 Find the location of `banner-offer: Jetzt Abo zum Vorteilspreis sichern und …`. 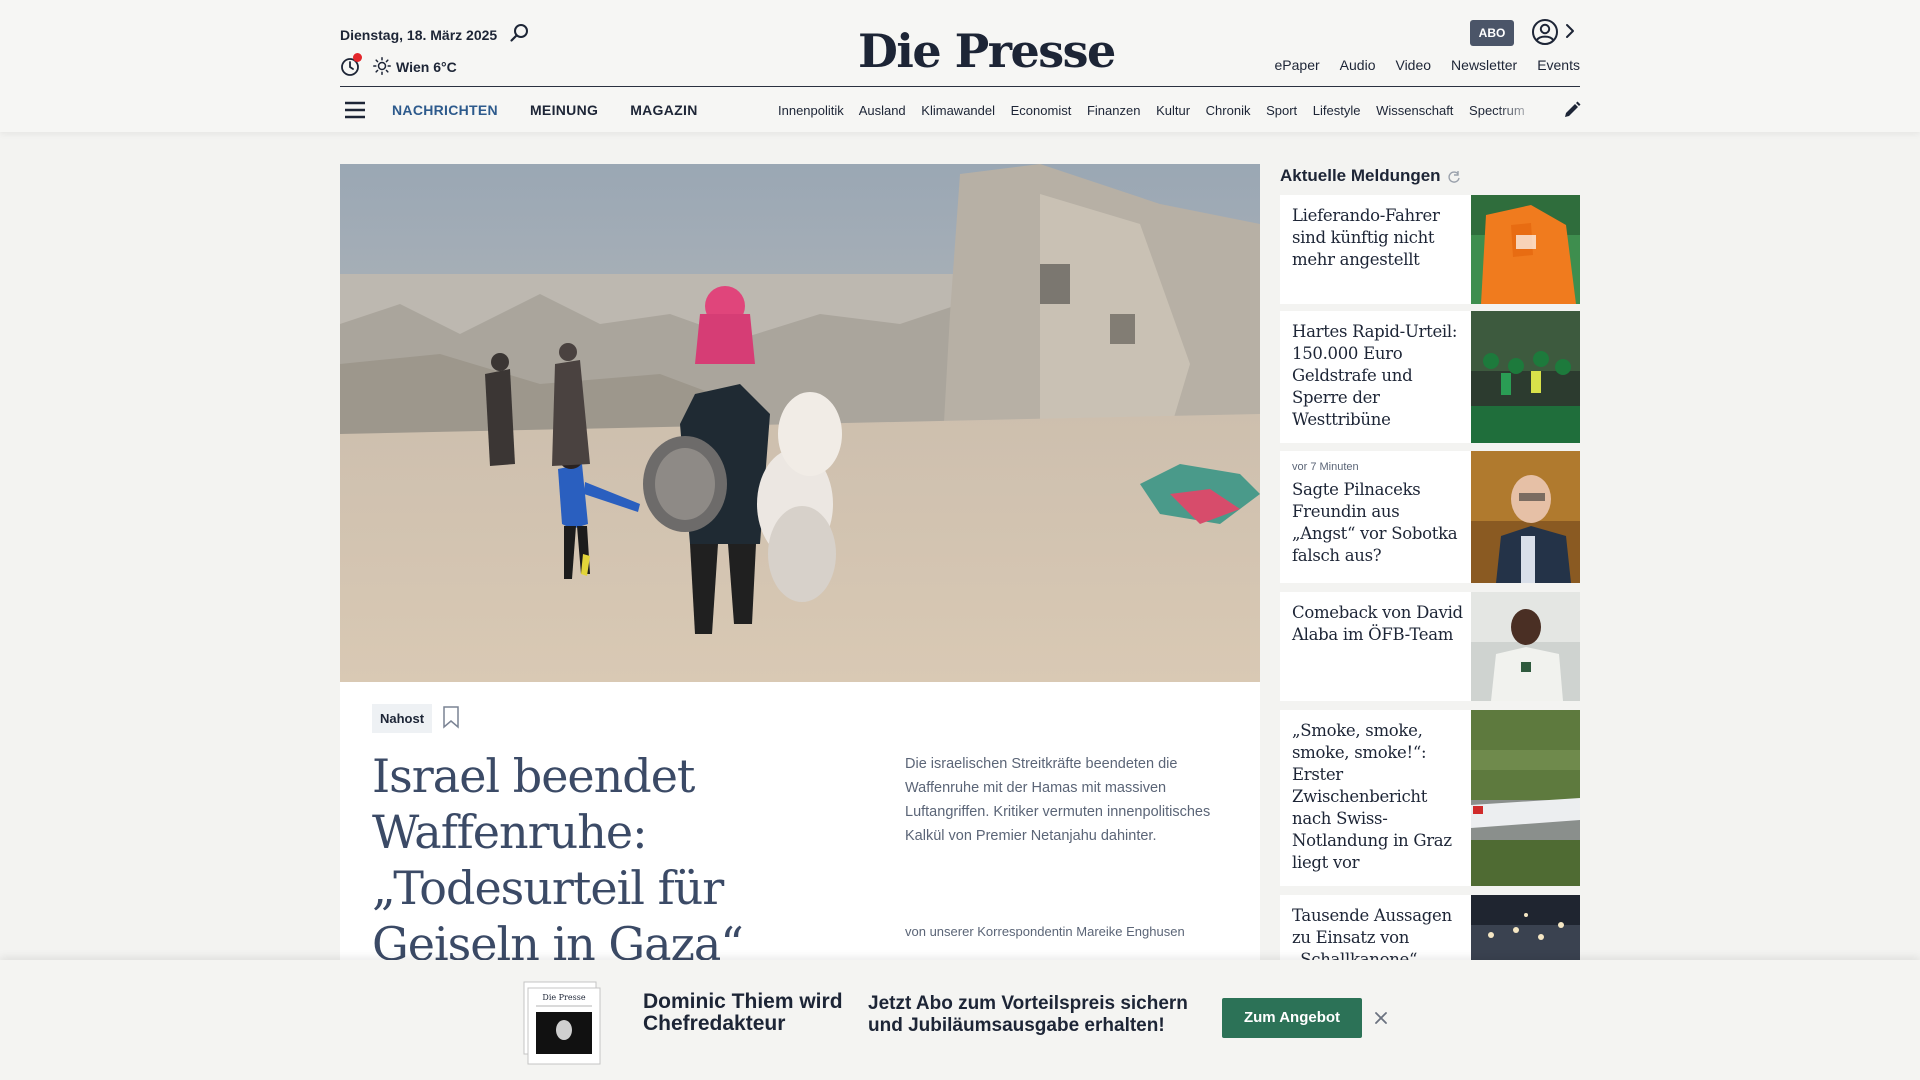

banner-offer: Jetzt Abo zum Vorteilspreis sichern und … is located at coordinates (1028, 1014).